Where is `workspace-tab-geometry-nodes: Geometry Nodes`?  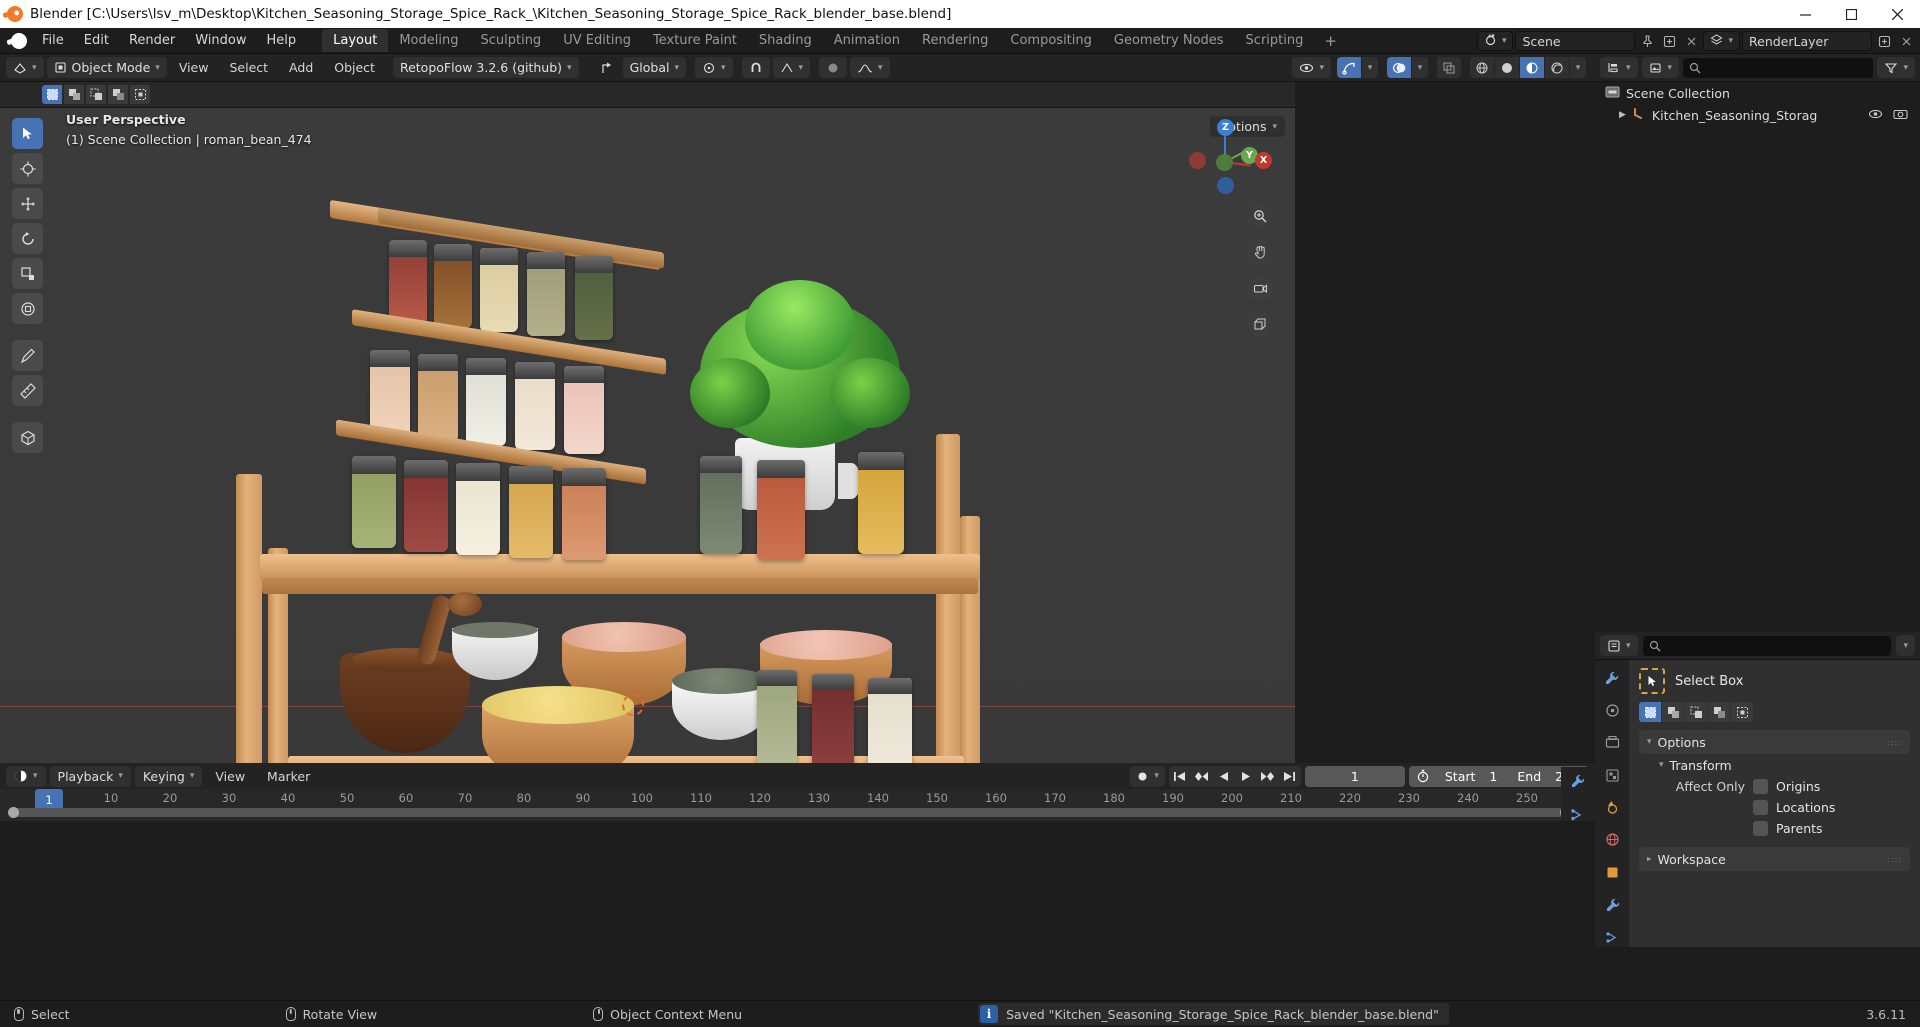 workspace-tab-geometry-nodes: Geometry Nodes is located at coordinates (1169, 40).